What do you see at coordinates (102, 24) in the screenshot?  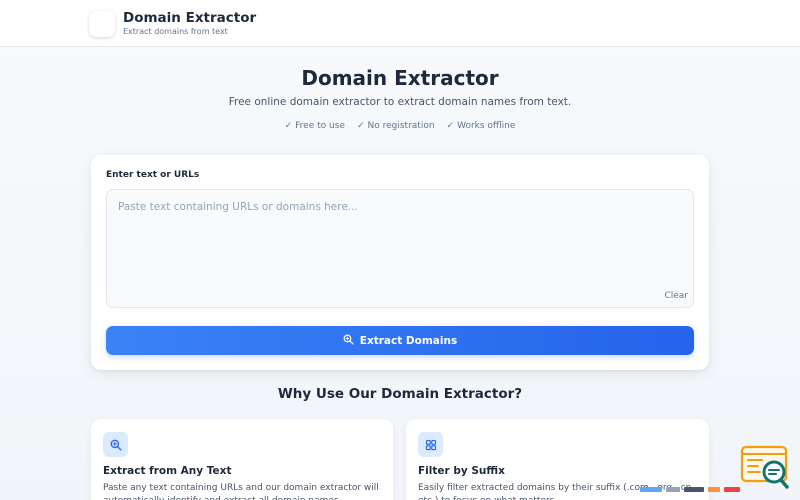 I see `logo` at bounding box center [102, 24].